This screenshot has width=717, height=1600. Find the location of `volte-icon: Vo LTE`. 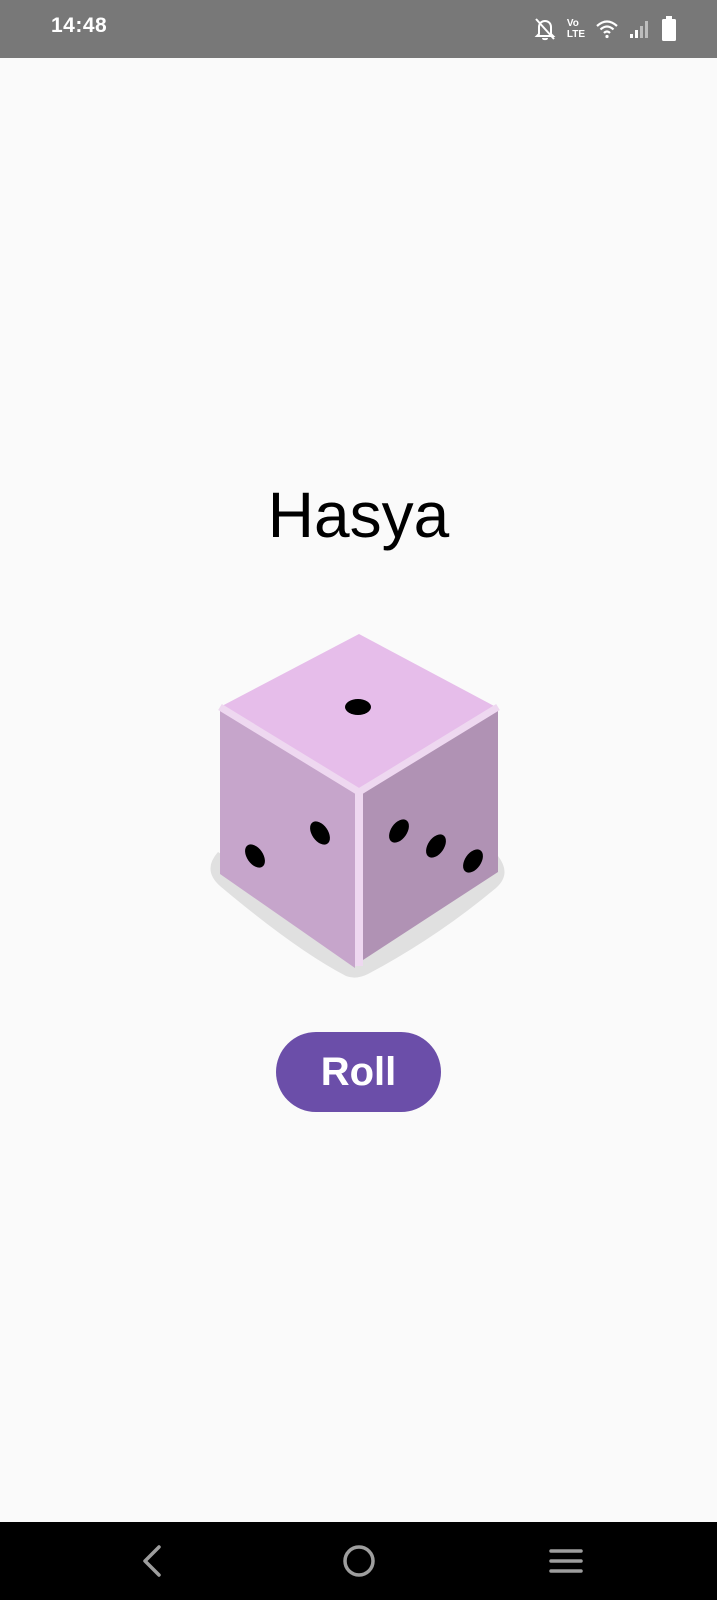

volte-icon: Vo LTE is located at coordinates (575, 29).